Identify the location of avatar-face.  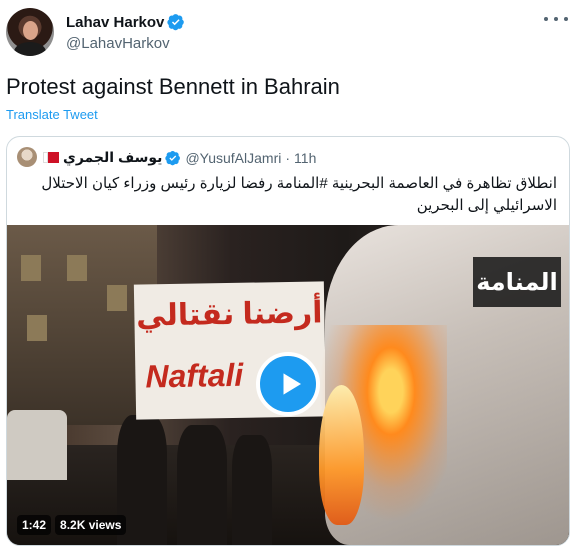
(30, 30).